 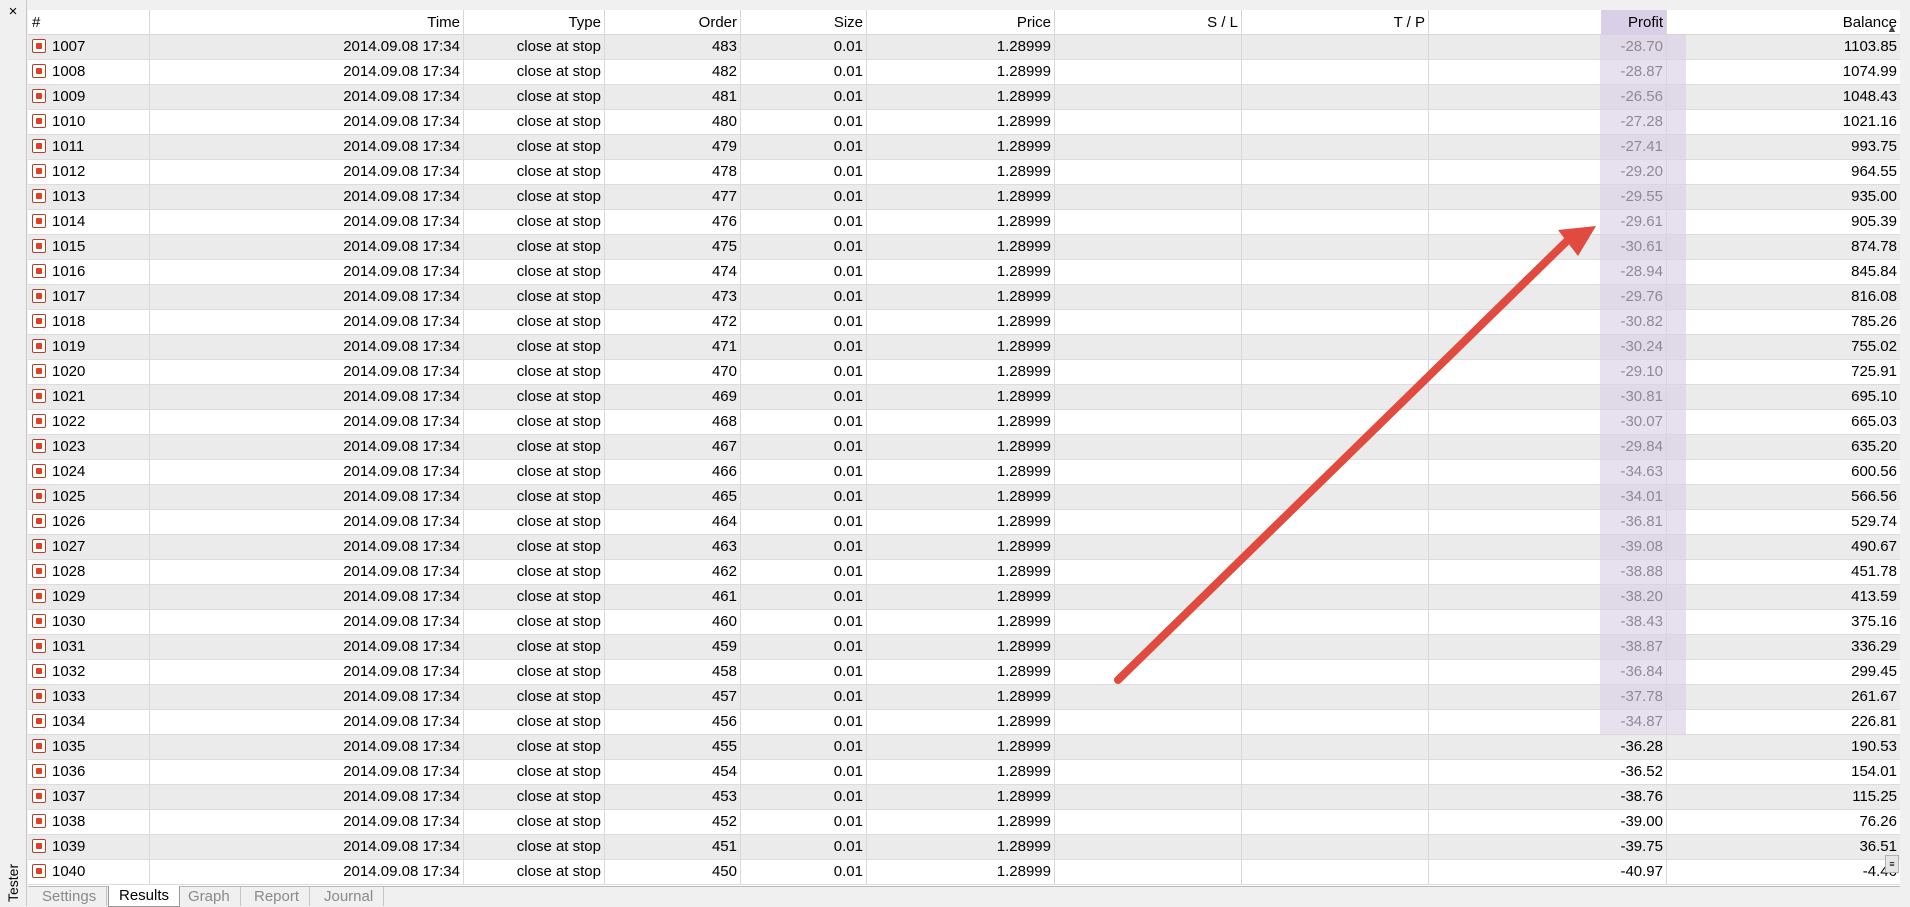 I want to click on cell-profit: -38.88, so click(x=1548, y=572).